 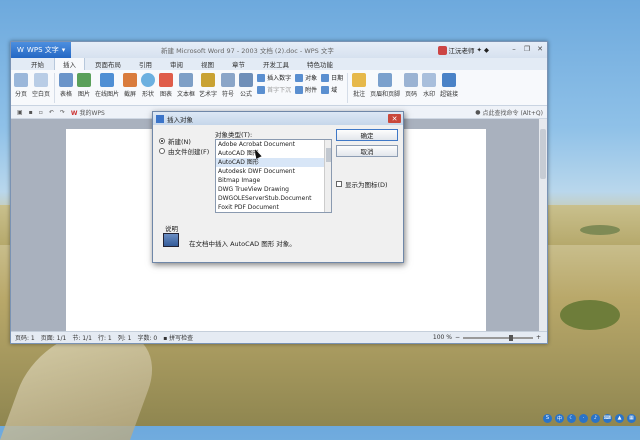 I want to click on hyperlink-button: 超链接, so click(x=449, y=85).